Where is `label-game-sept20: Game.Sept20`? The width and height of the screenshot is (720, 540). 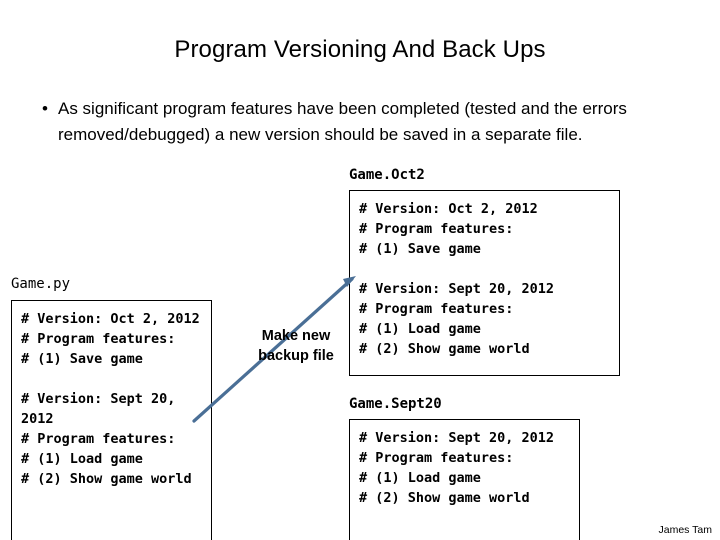 label-game-sept20: Game.Sept20 is located at coordinates (395, 404).